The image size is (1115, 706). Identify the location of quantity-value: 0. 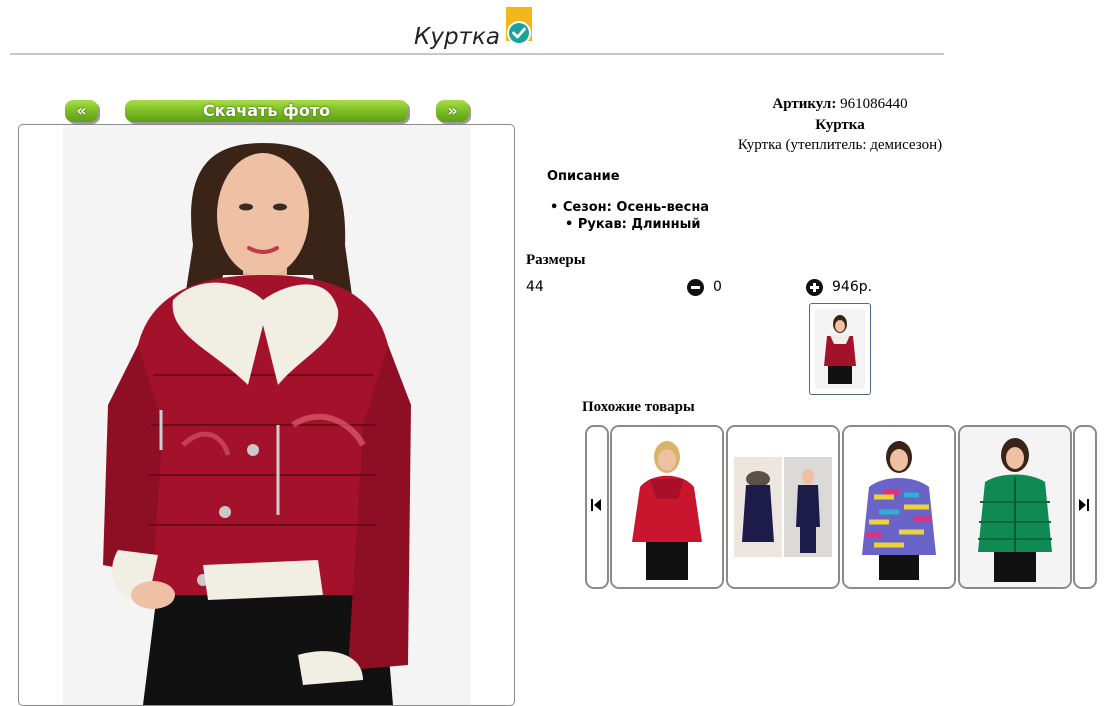
(717, 287).